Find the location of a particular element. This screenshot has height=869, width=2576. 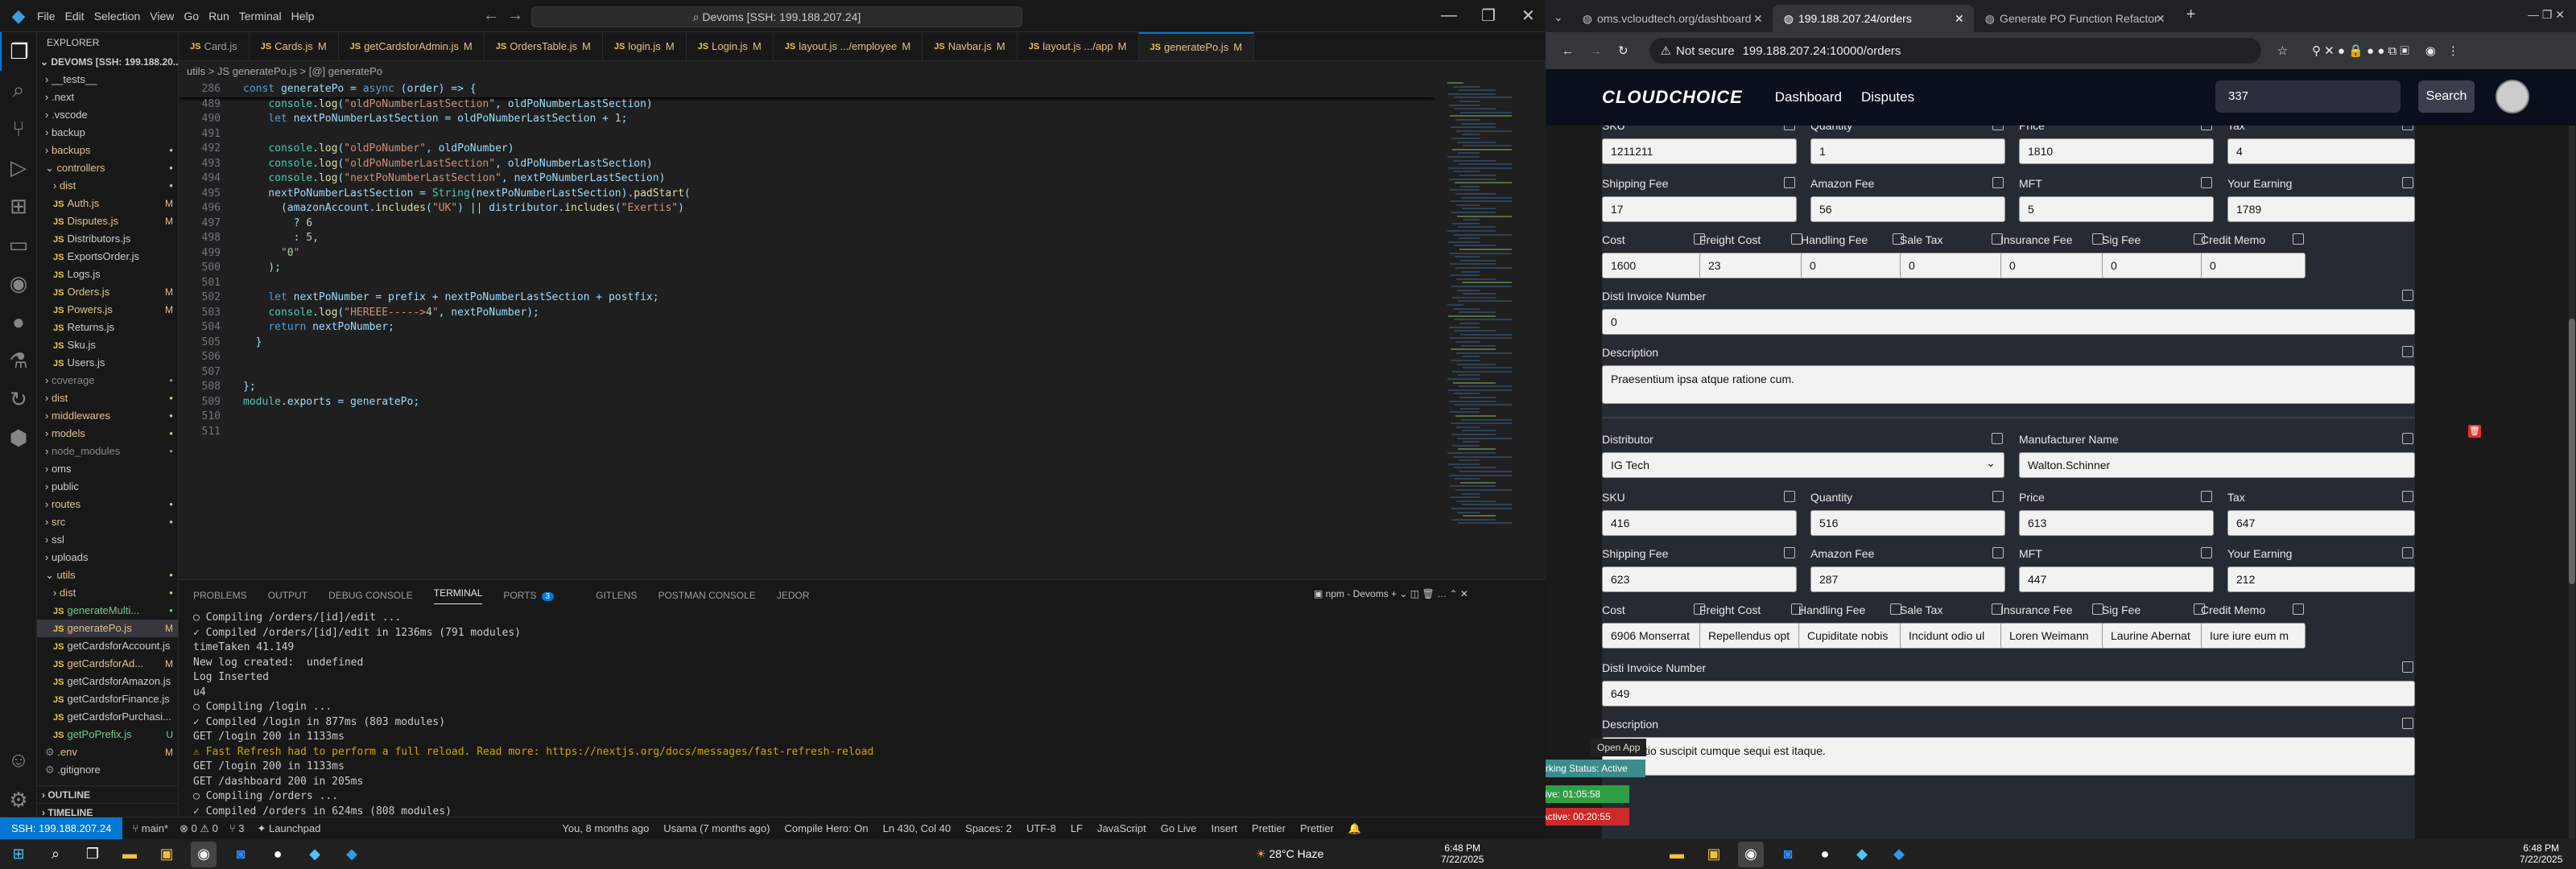

task-view-icon: ❐ is located at coordinates (92, 854).